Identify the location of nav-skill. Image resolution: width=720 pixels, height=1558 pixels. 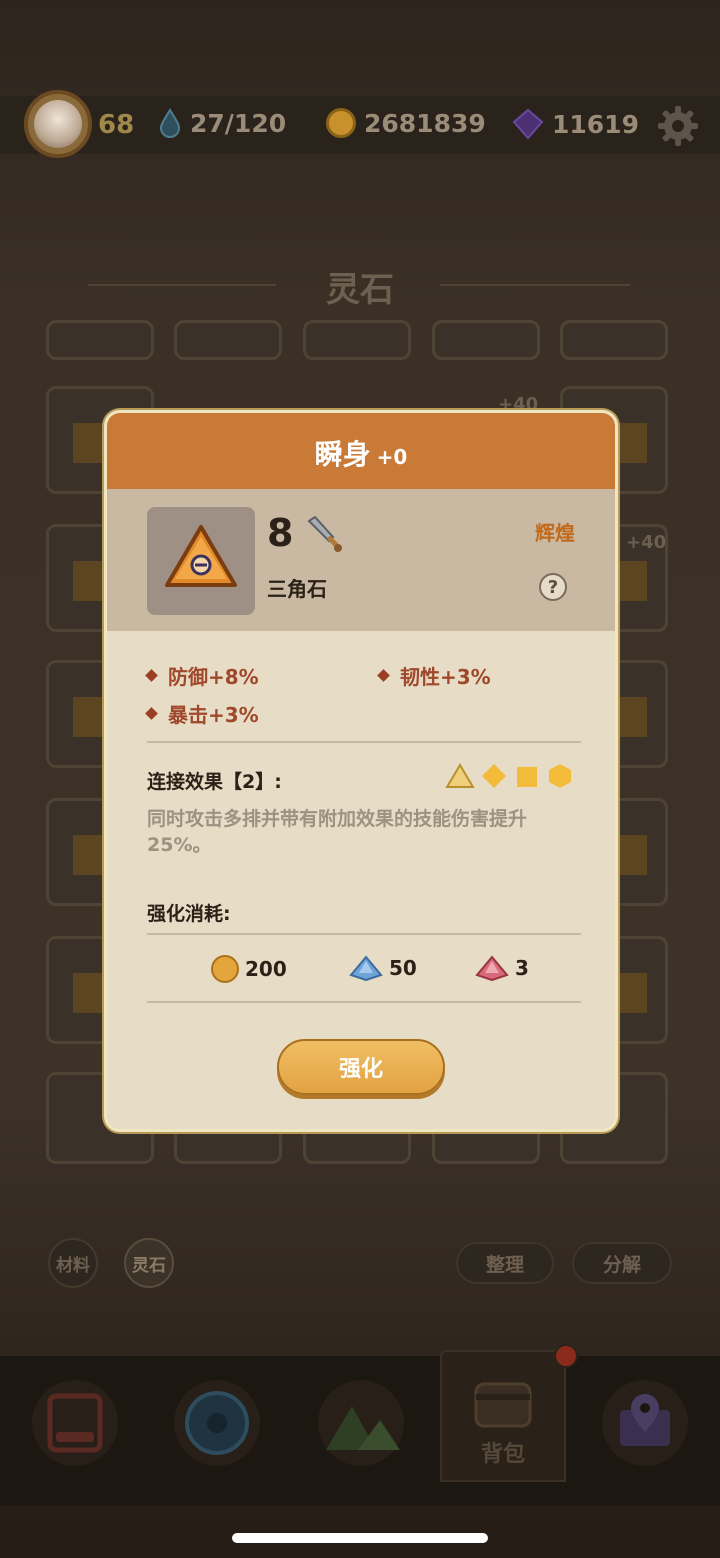
(217, 1423).